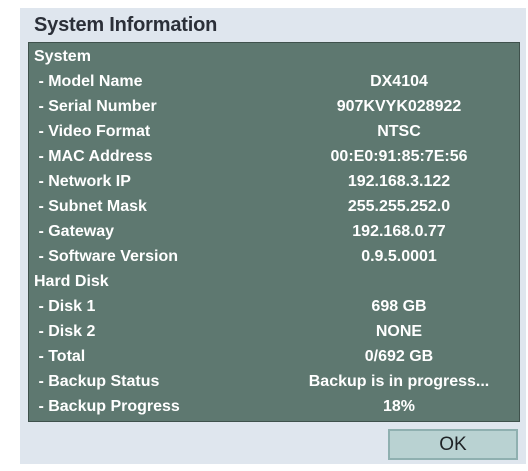 This screenshot has height=471, width=528. What do you see at coordinates (399, 81) in the screenshot?
I see `row-value: DX4104` at bounding box center [399, 81].